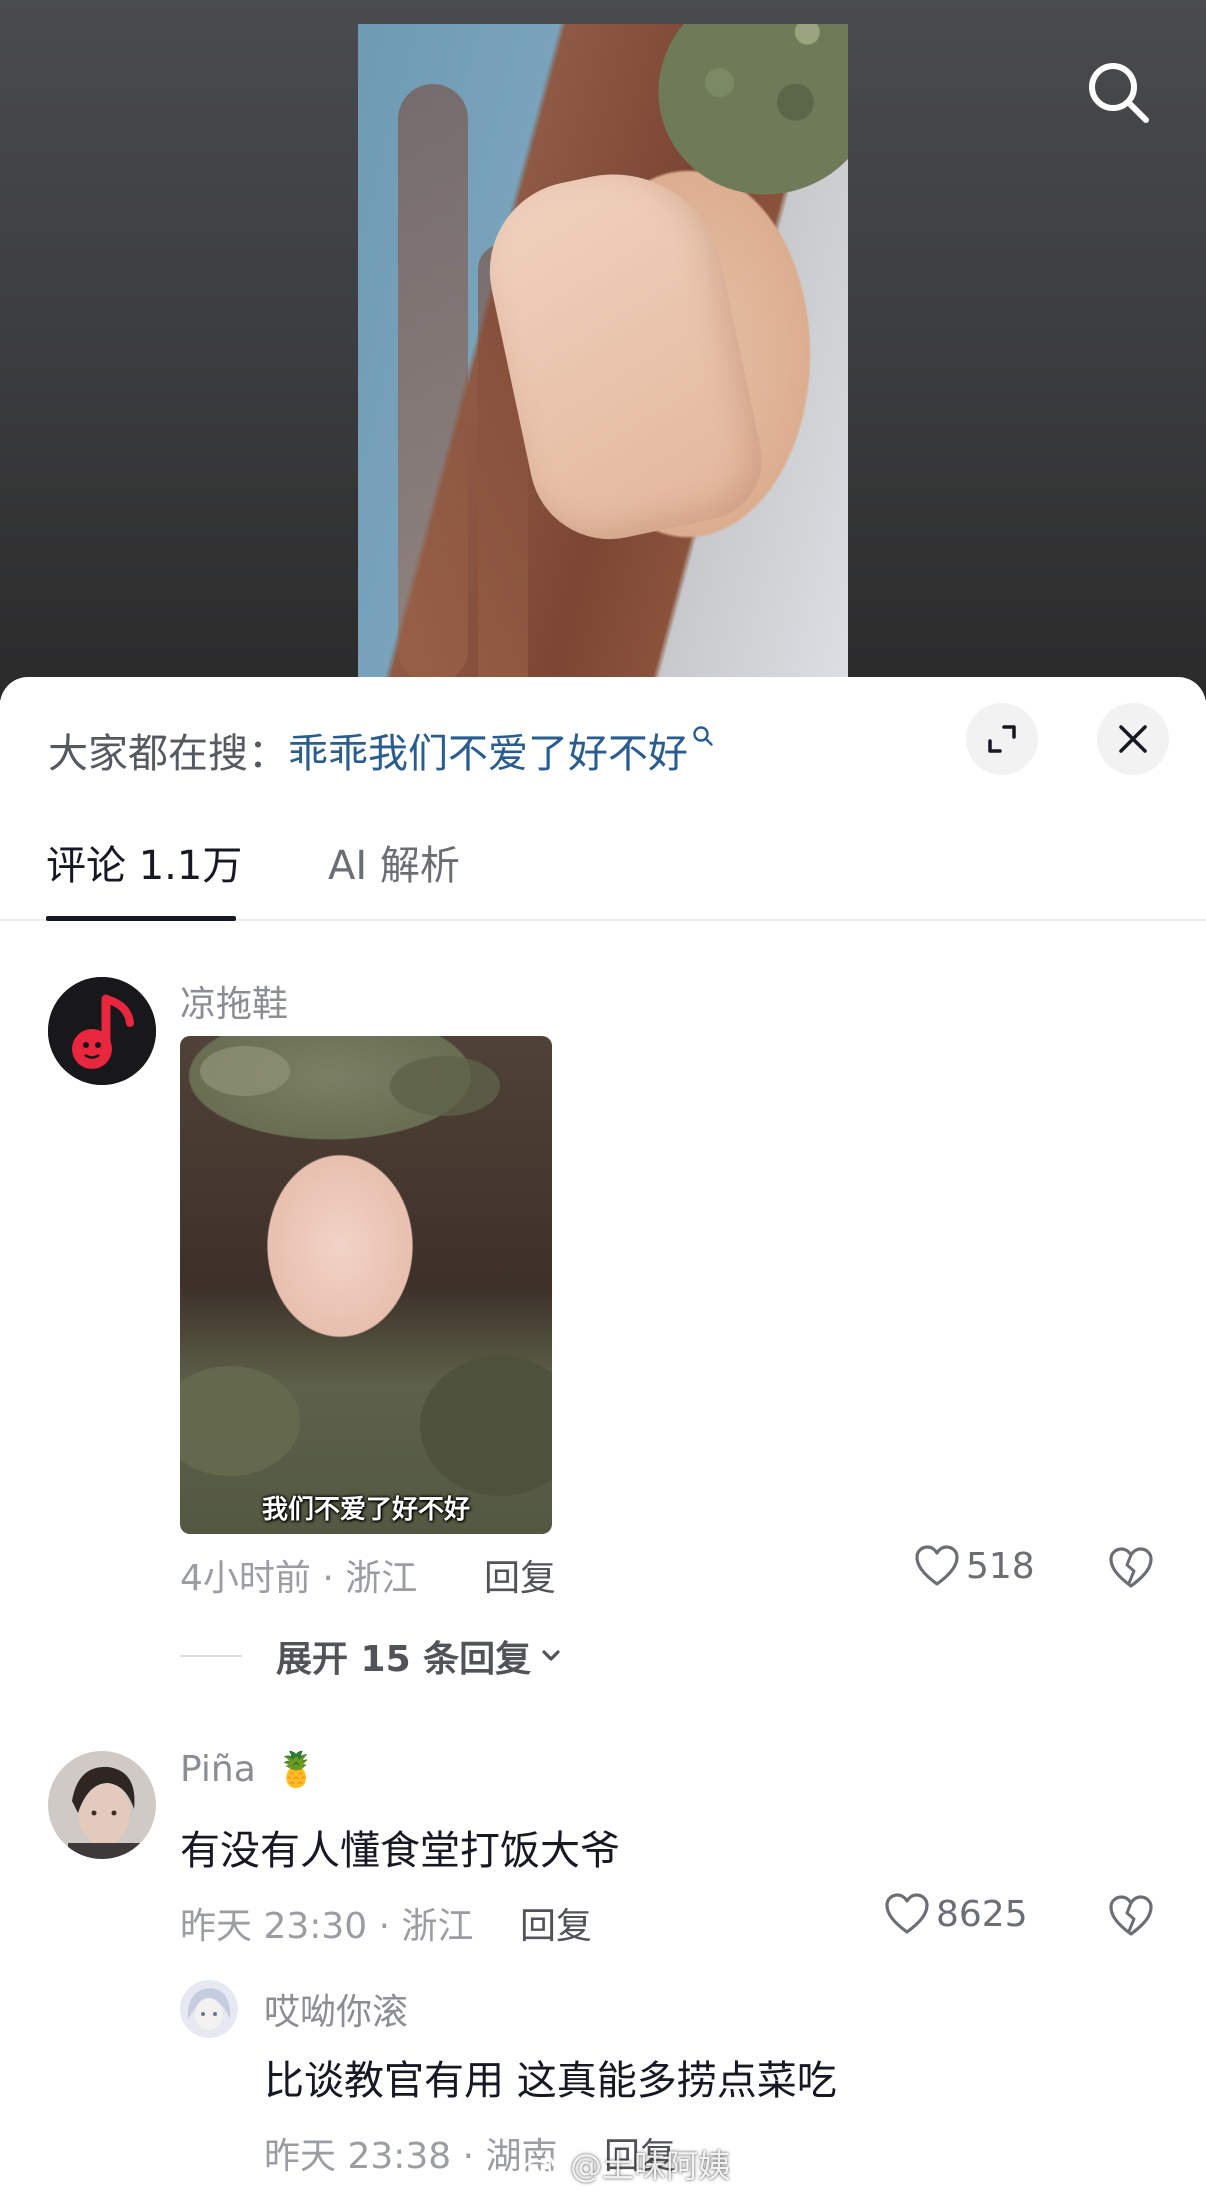 Image resolution: width=1206 pixels, height=2204 pixels. What do you see at coordinates (551, 1655) in the screenshot?
I see `chevron-down-icon` at bounding box center [551, 1655].